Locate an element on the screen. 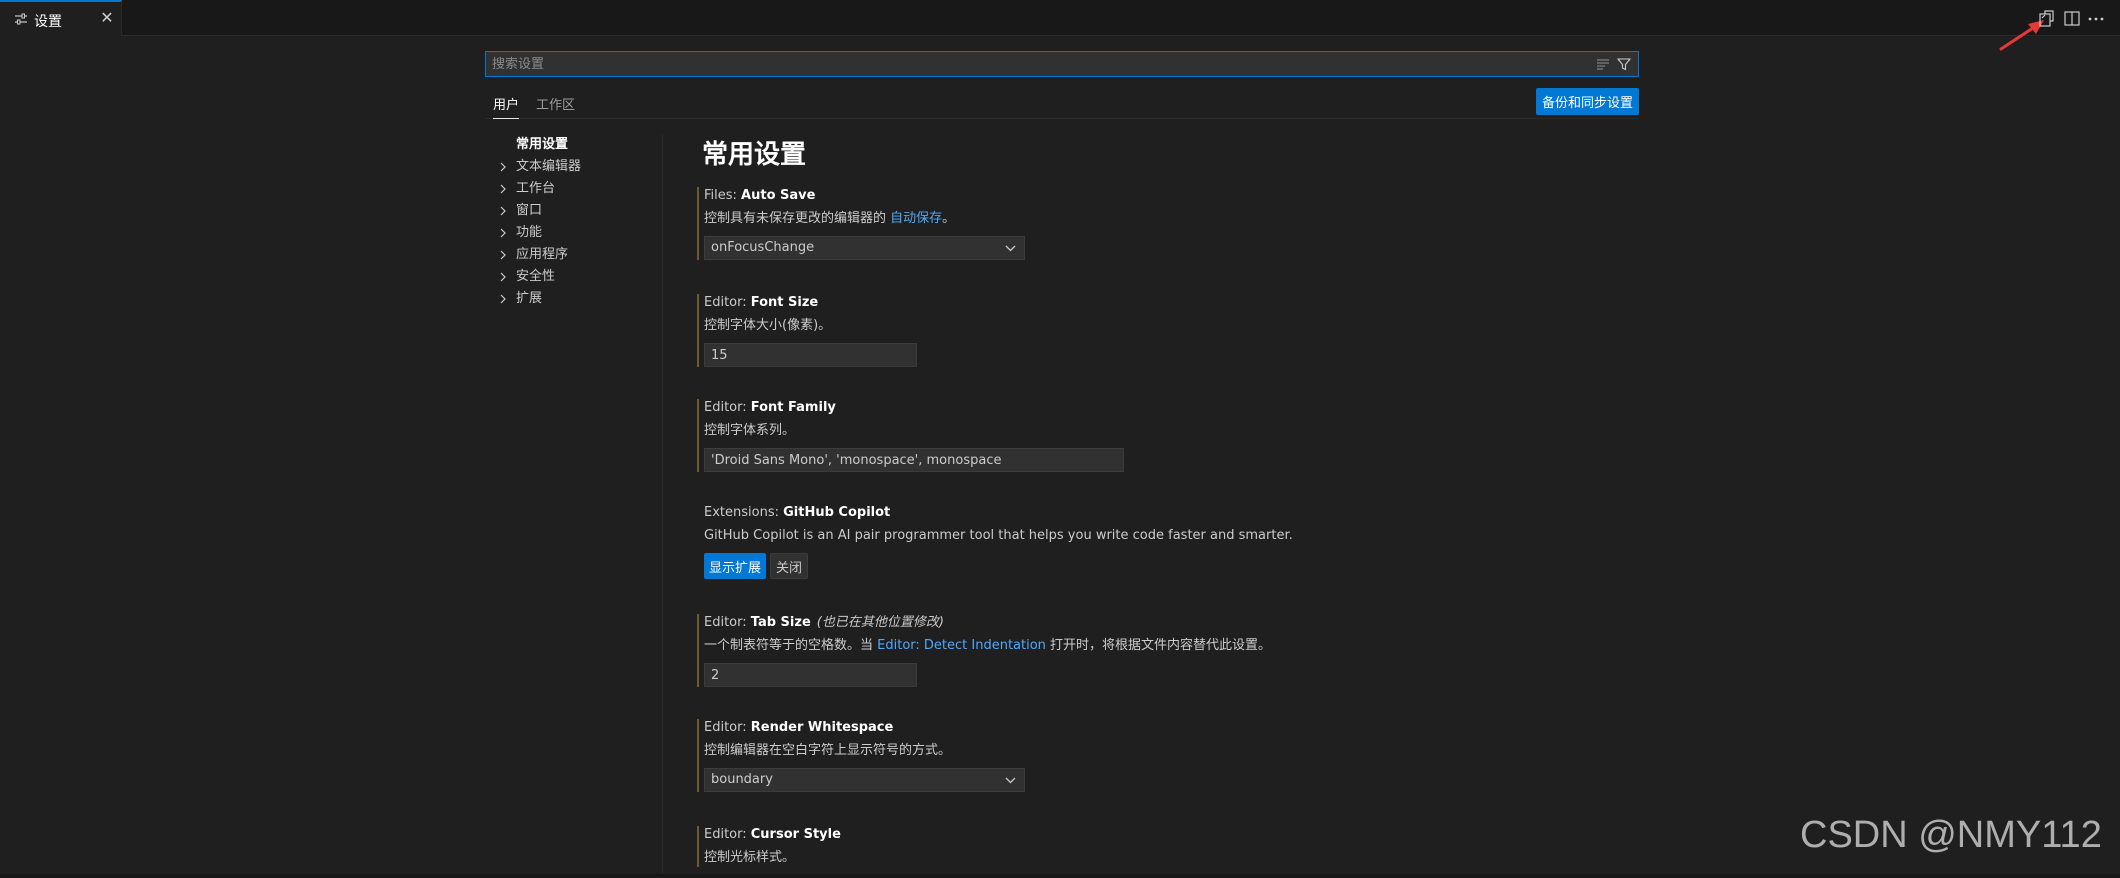 This screenshot has width=2120, height=878. setting-cursor-style: Editor: Cursor Style 控制光标样式。 is located at coordinates (769, 846).